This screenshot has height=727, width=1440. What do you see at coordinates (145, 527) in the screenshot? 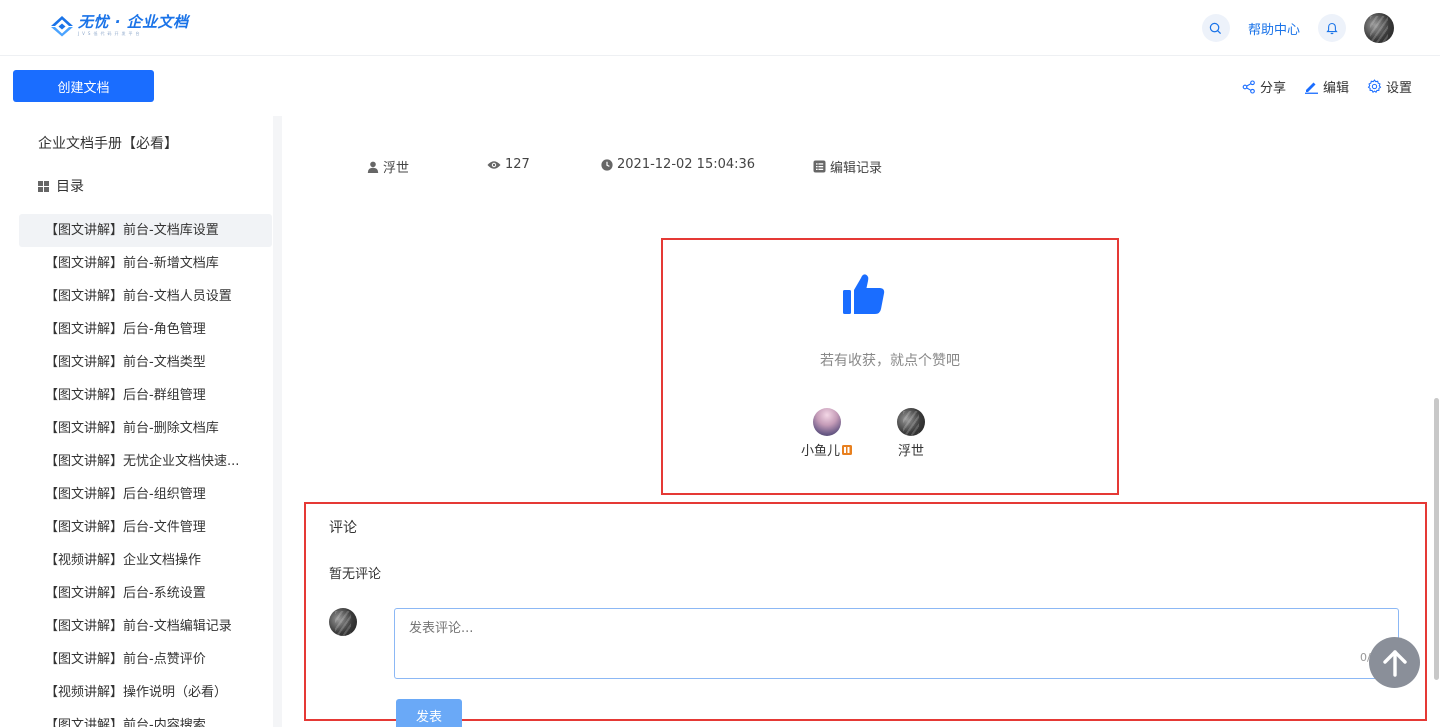
I see `toc-item: 【图文讲解】后台-文件管理` at bounding box center [145, 527].